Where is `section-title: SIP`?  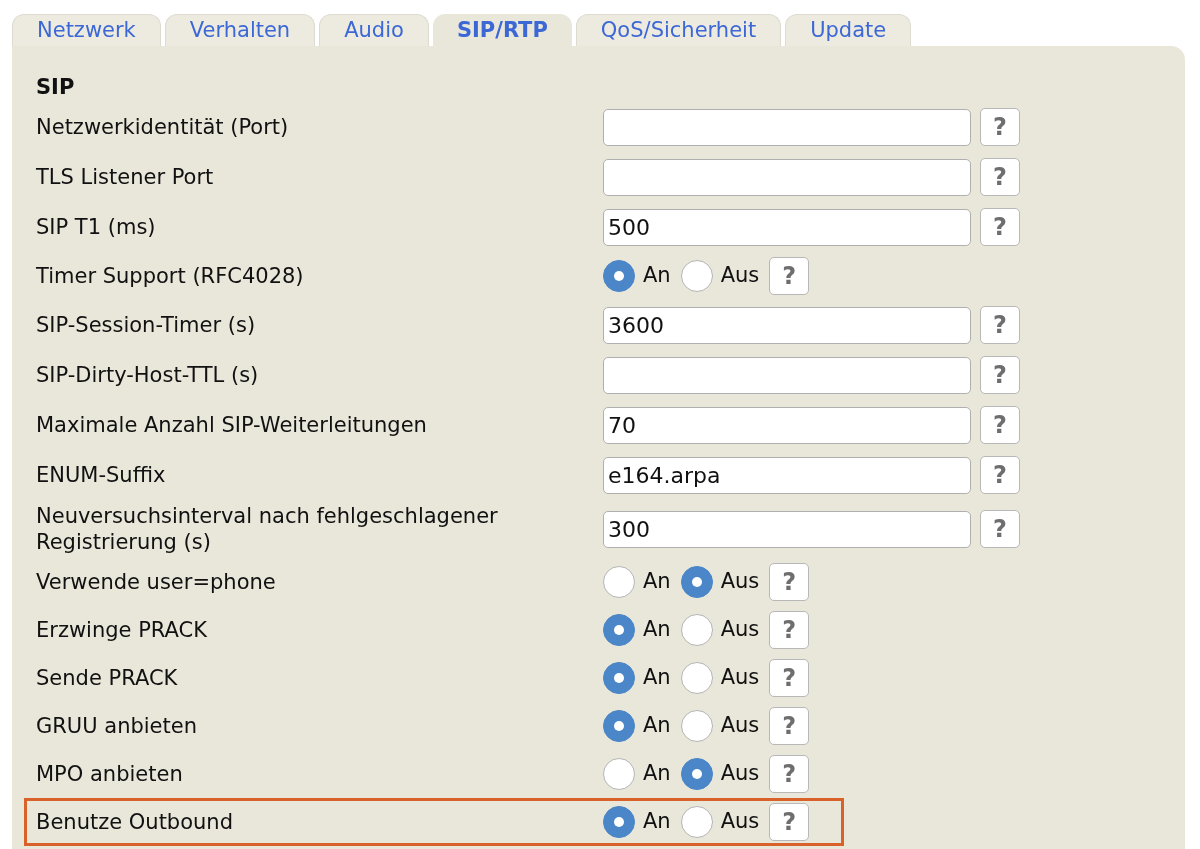
section-title: SIP is located at coordinates (55, 87).